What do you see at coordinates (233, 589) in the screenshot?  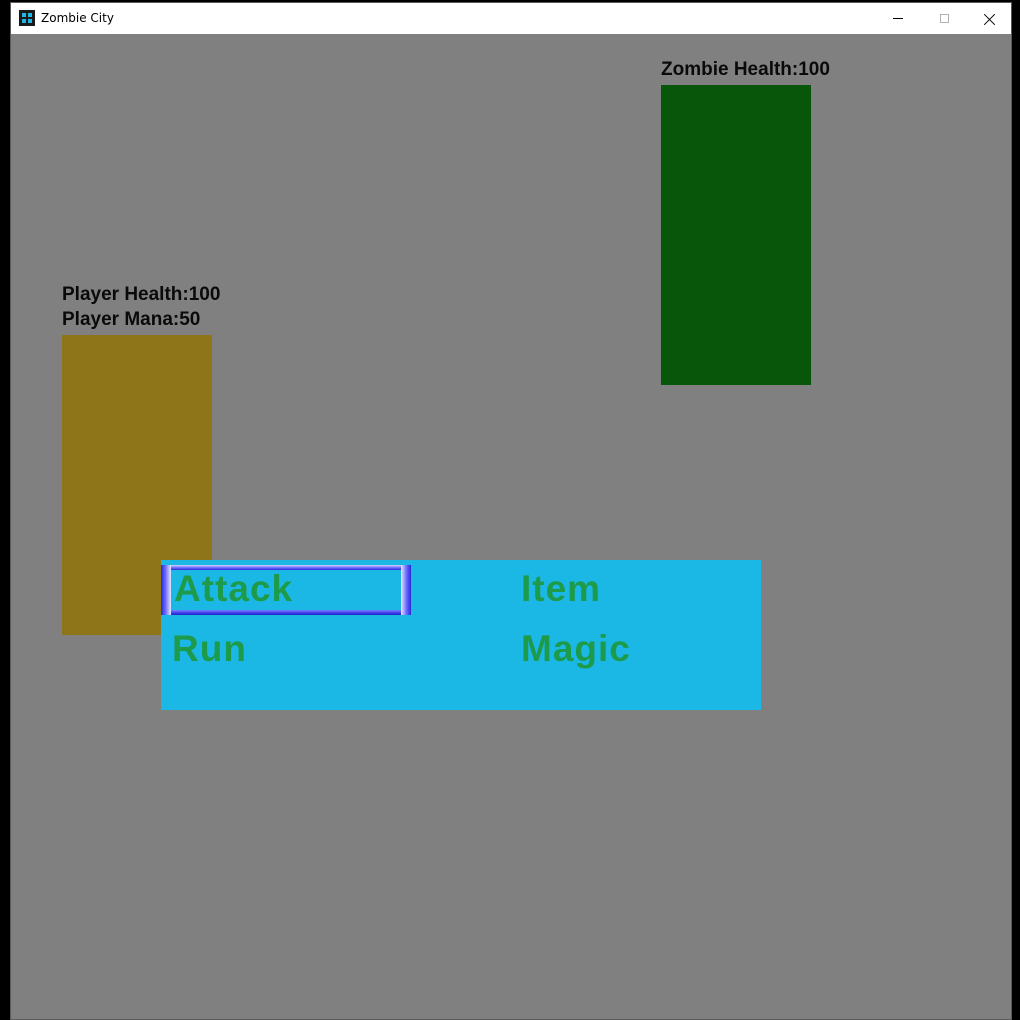 I see `attack-option: Attack` at bounding box center [233, 589].